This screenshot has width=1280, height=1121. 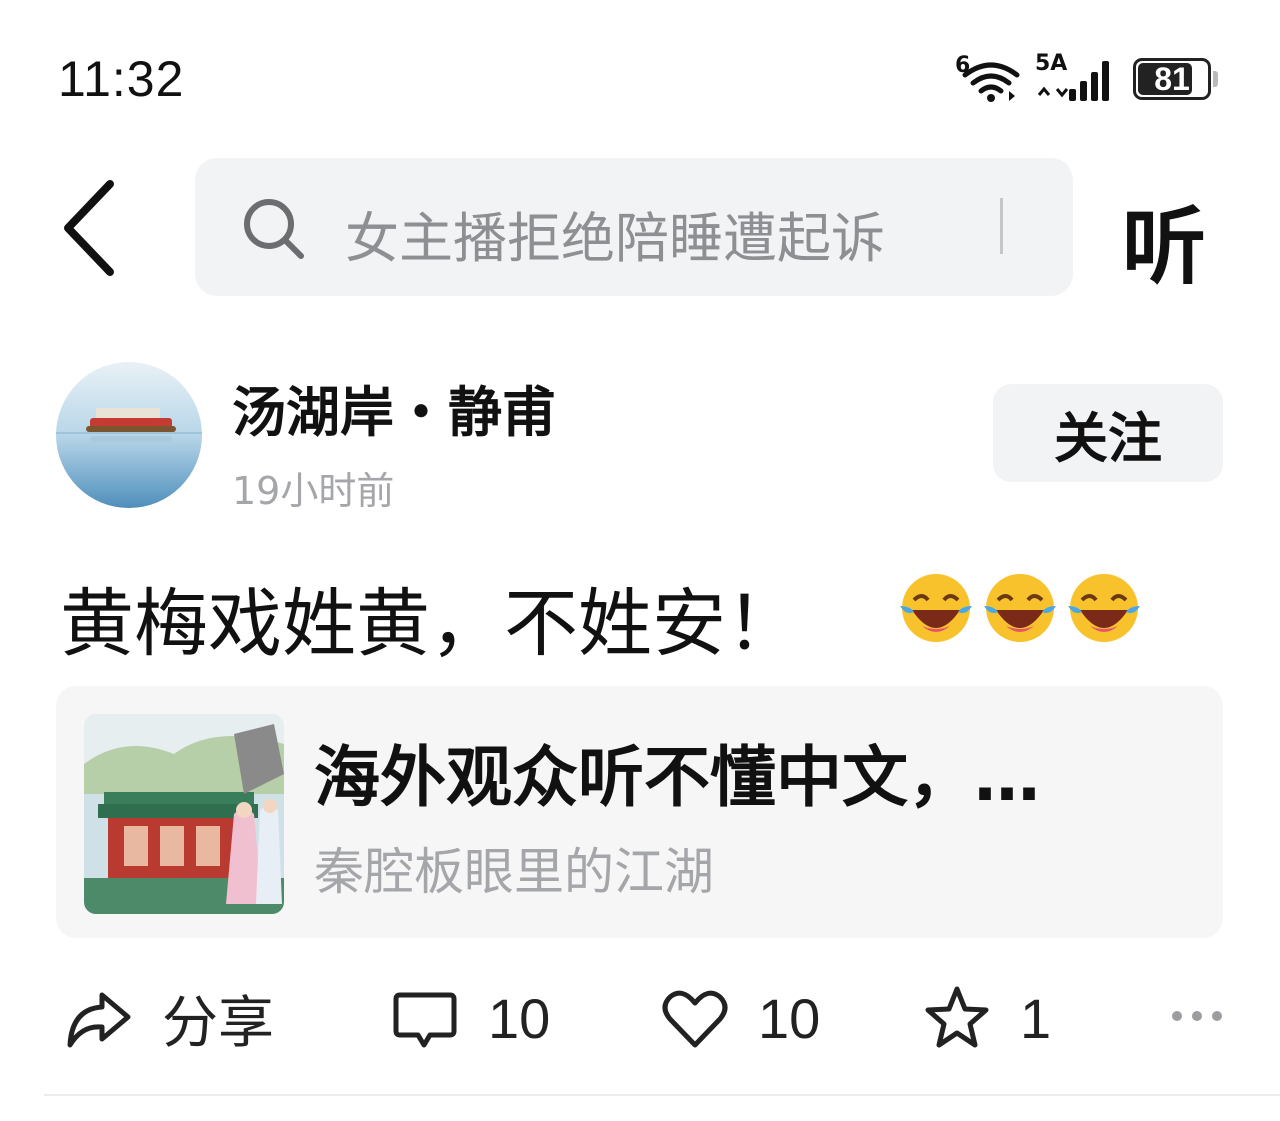 I want to click on share-icon, so click(x=99, y=1020).